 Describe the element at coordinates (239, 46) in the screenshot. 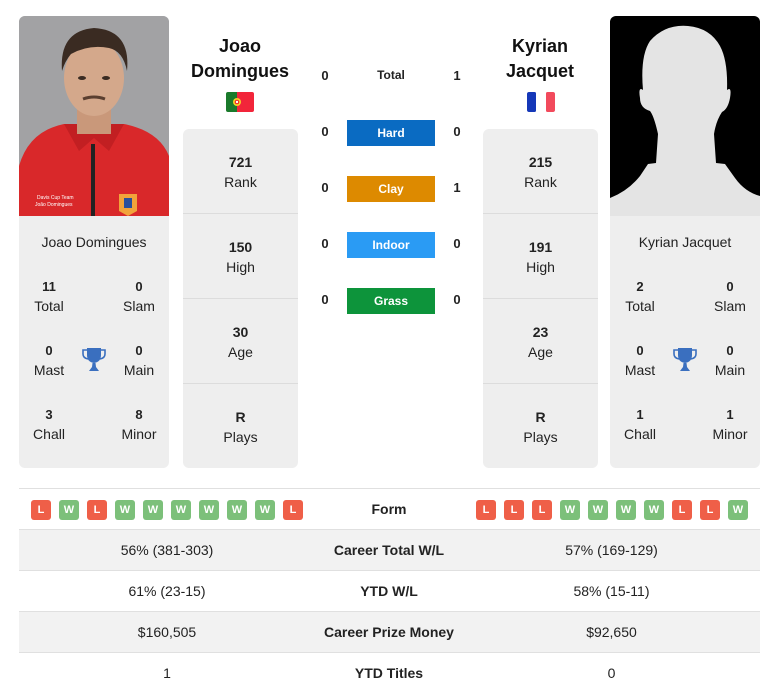

I see `player1-name-line1: Joao` at that location.